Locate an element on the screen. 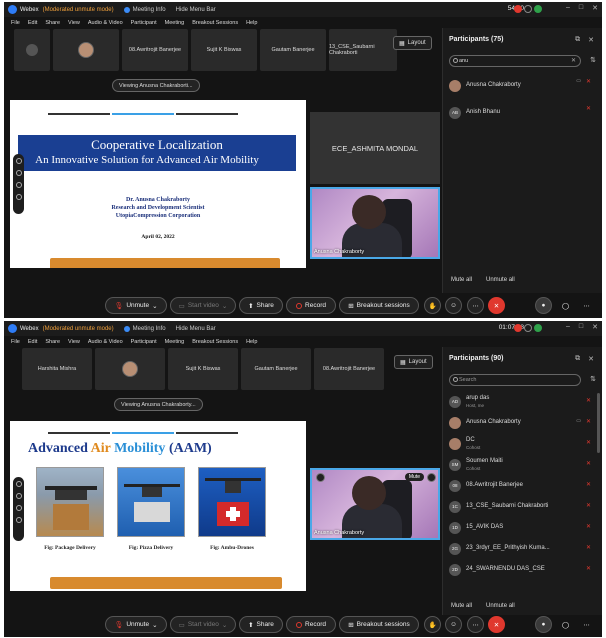 This screenshot has height=638, width=606. search-input: anu ✕ is located at coordinates (515, 61).